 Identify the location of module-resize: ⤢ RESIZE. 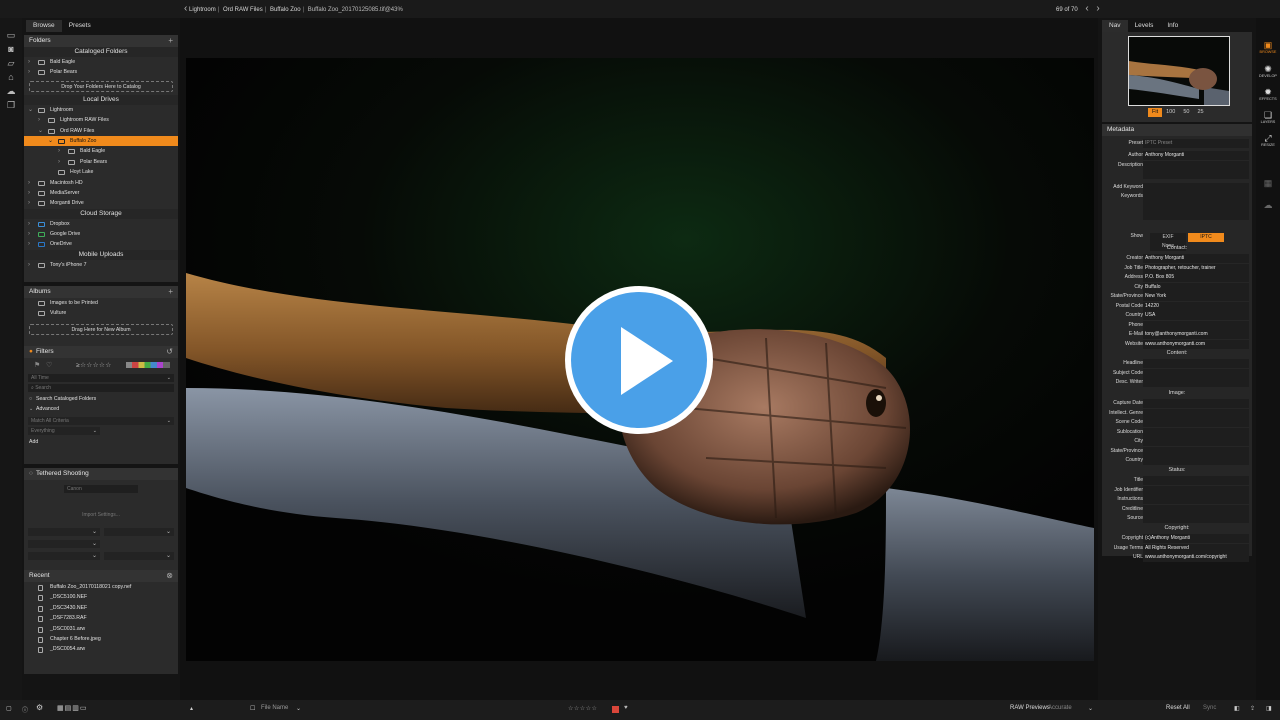
(1268, 140).